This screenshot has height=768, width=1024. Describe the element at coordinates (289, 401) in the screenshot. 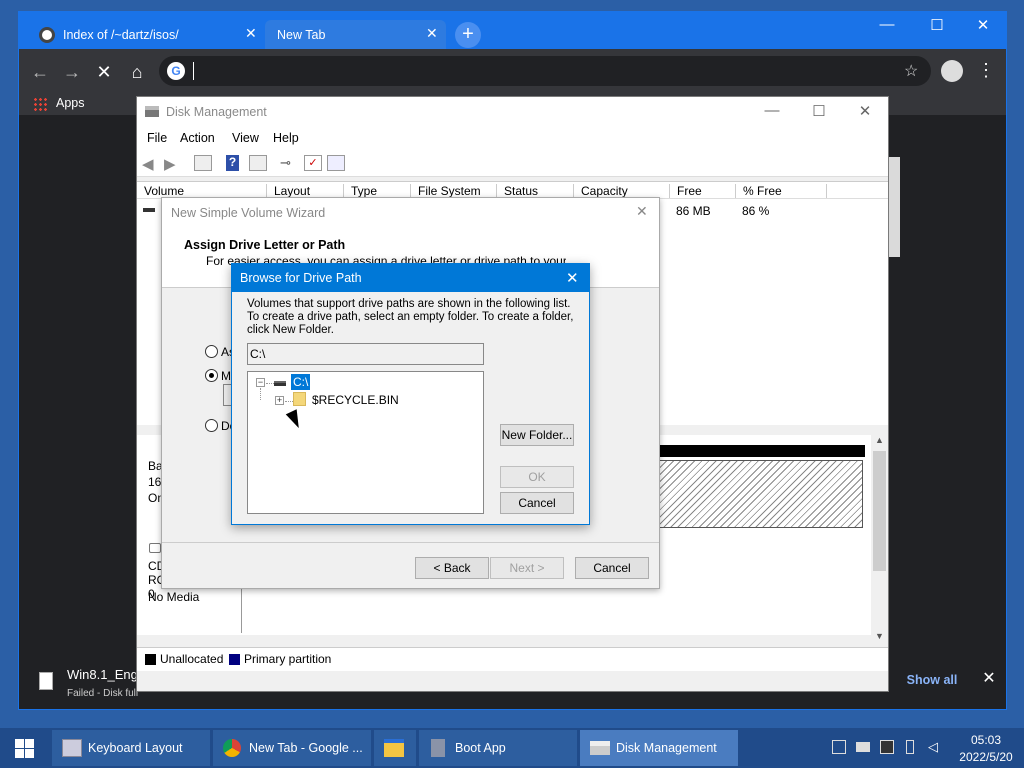

I see `tree-line` at that location.